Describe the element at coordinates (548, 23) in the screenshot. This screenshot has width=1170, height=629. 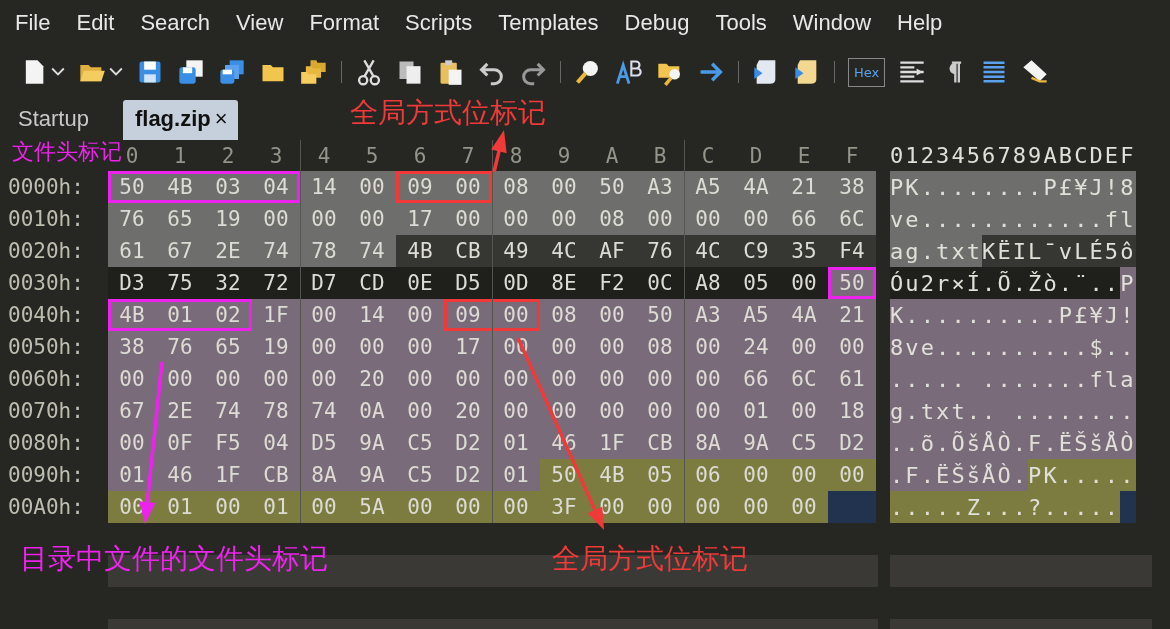
I see `menu-item: Templates` at that location.